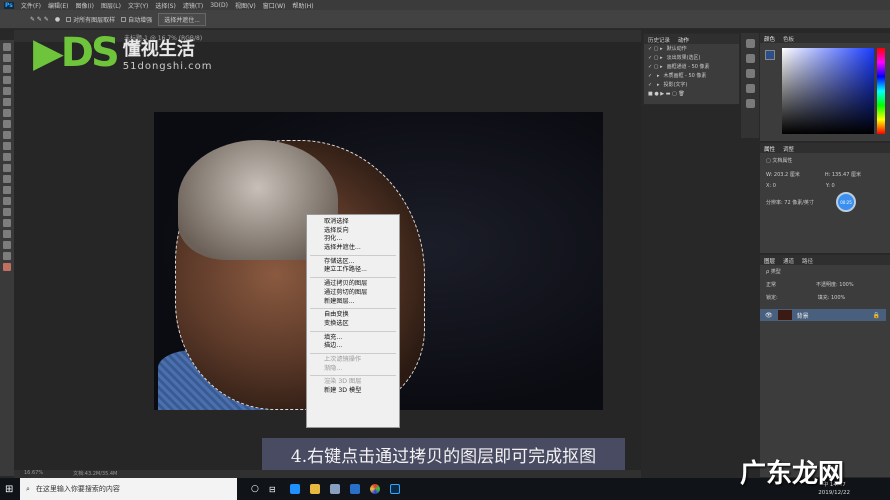 Image resolution: width=890 pixels, height=500 pixels. What do you see at coordinates (57, 19) in the screenshot?
I see `brush-size-icon: ●` at bounding box center [57, 19].